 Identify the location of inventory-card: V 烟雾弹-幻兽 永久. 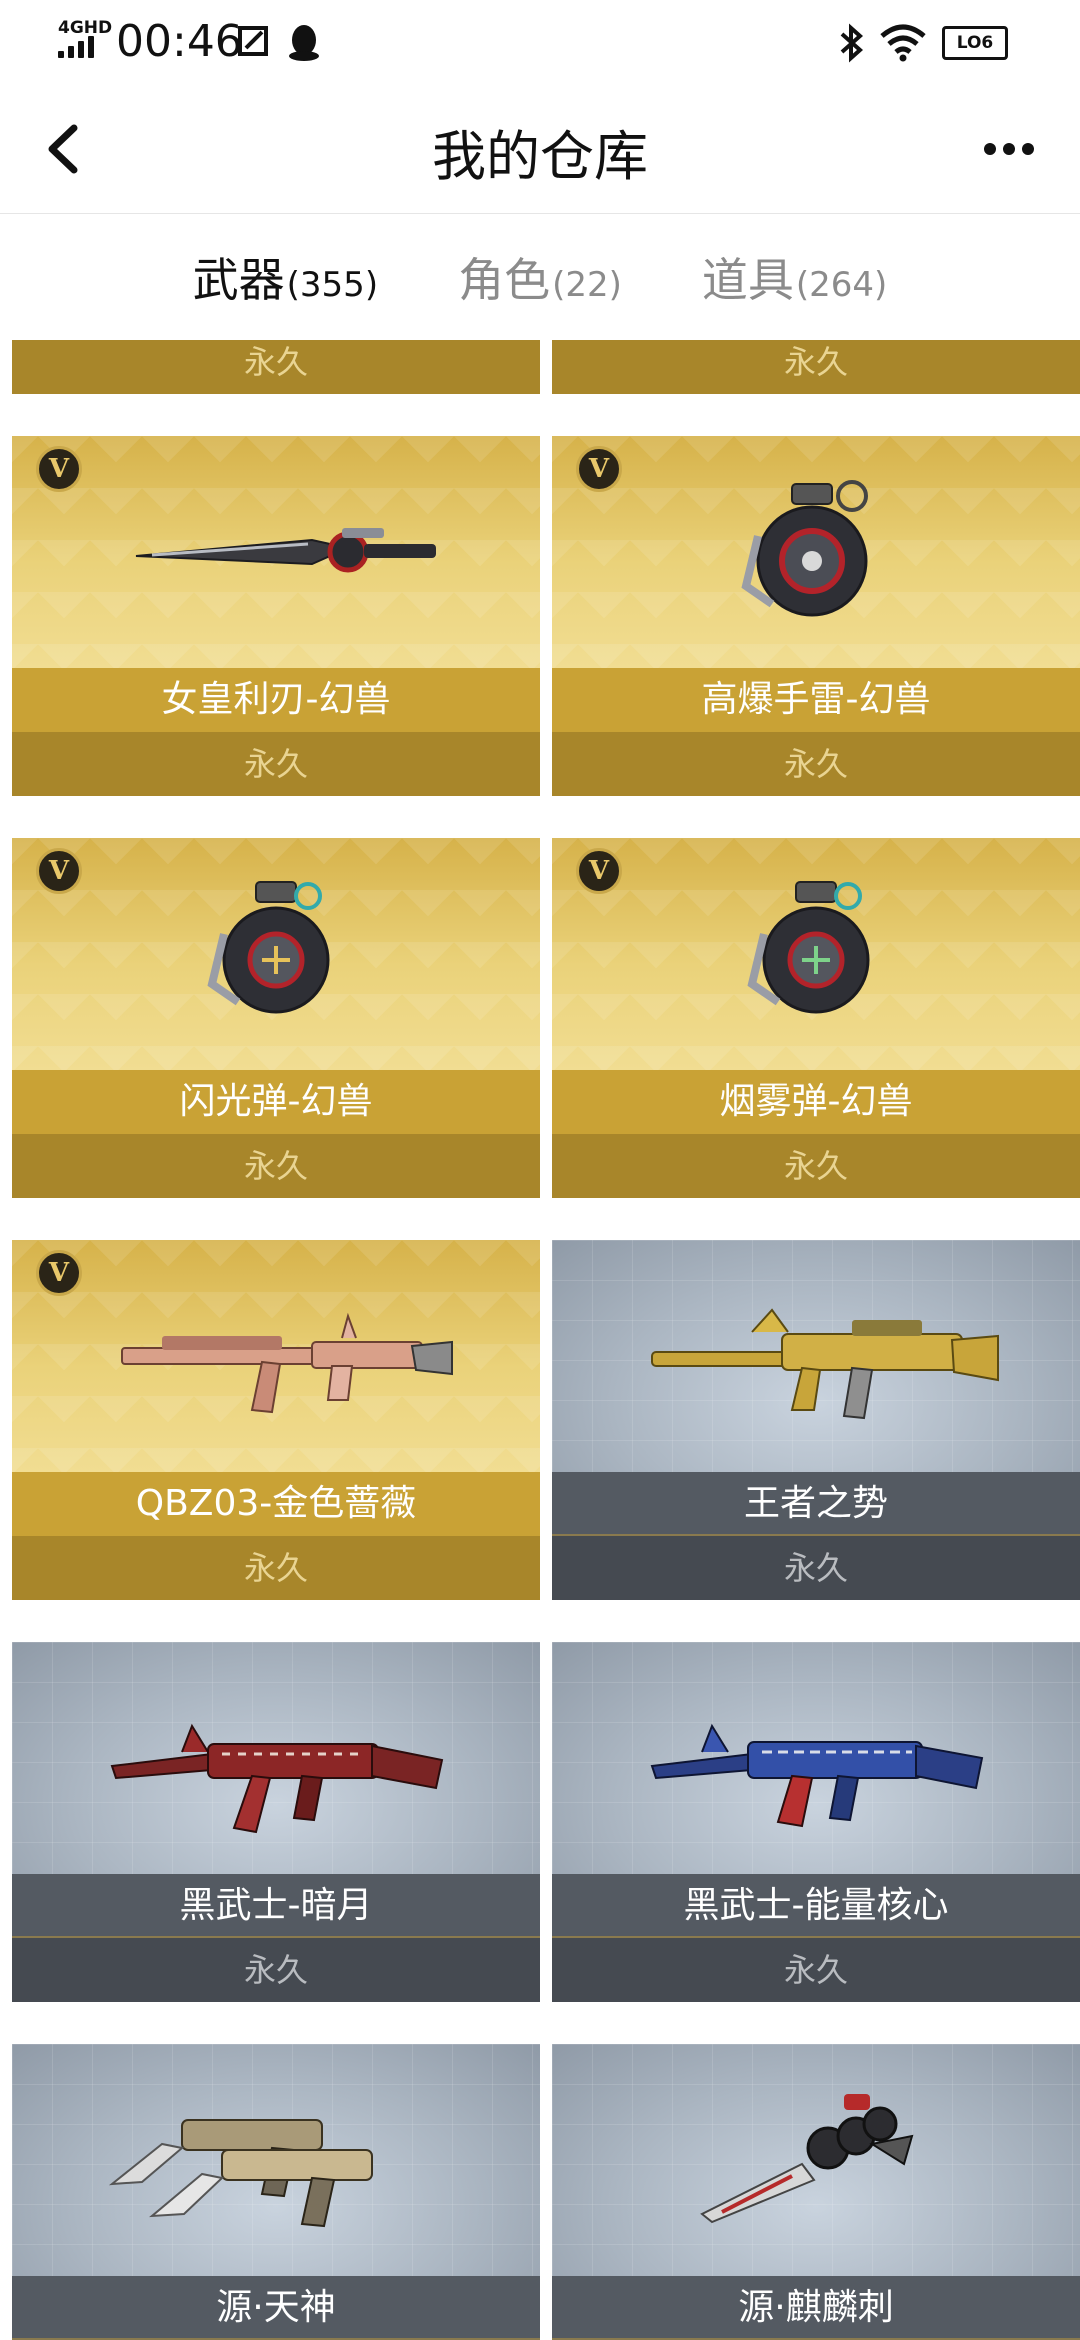
(816, 1018).